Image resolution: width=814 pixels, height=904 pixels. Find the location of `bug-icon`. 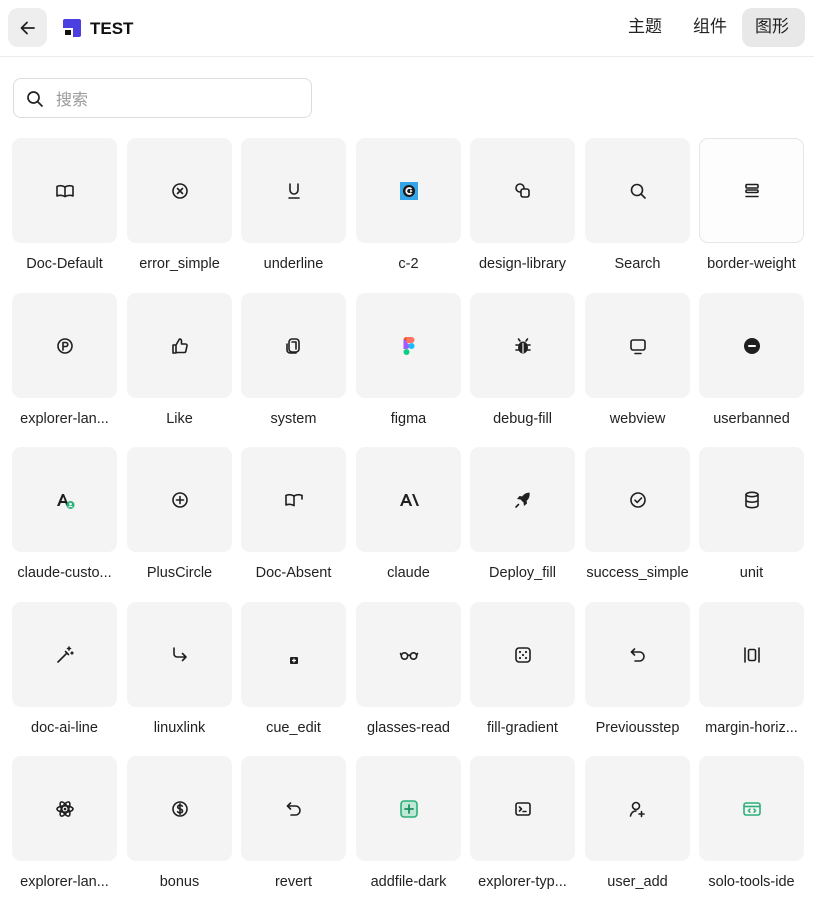

bug-icon is located at coordinates (522, 345).